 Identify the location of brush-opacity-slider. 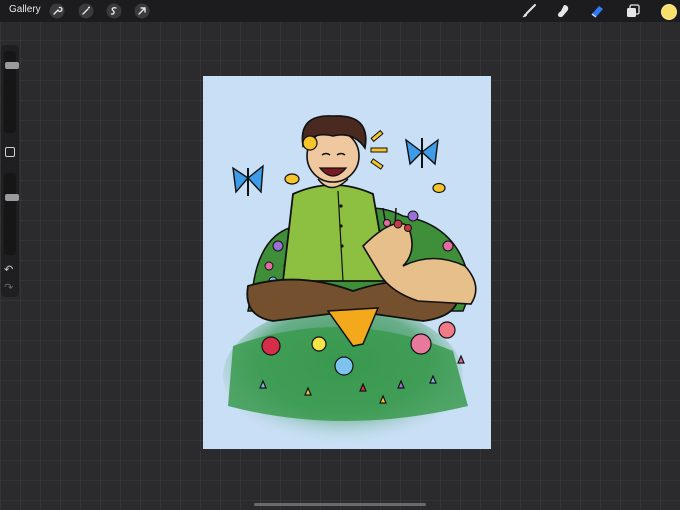
(11, 214).